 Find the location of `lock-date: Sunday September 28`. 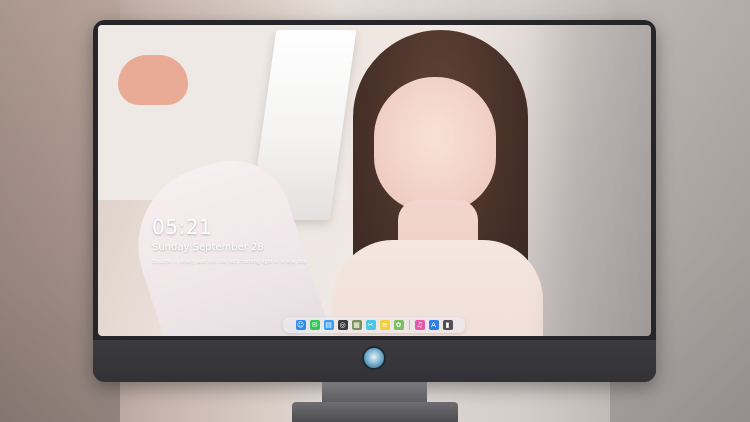

lock-date: Sunday September 28 is located at coordinates (208, 247).